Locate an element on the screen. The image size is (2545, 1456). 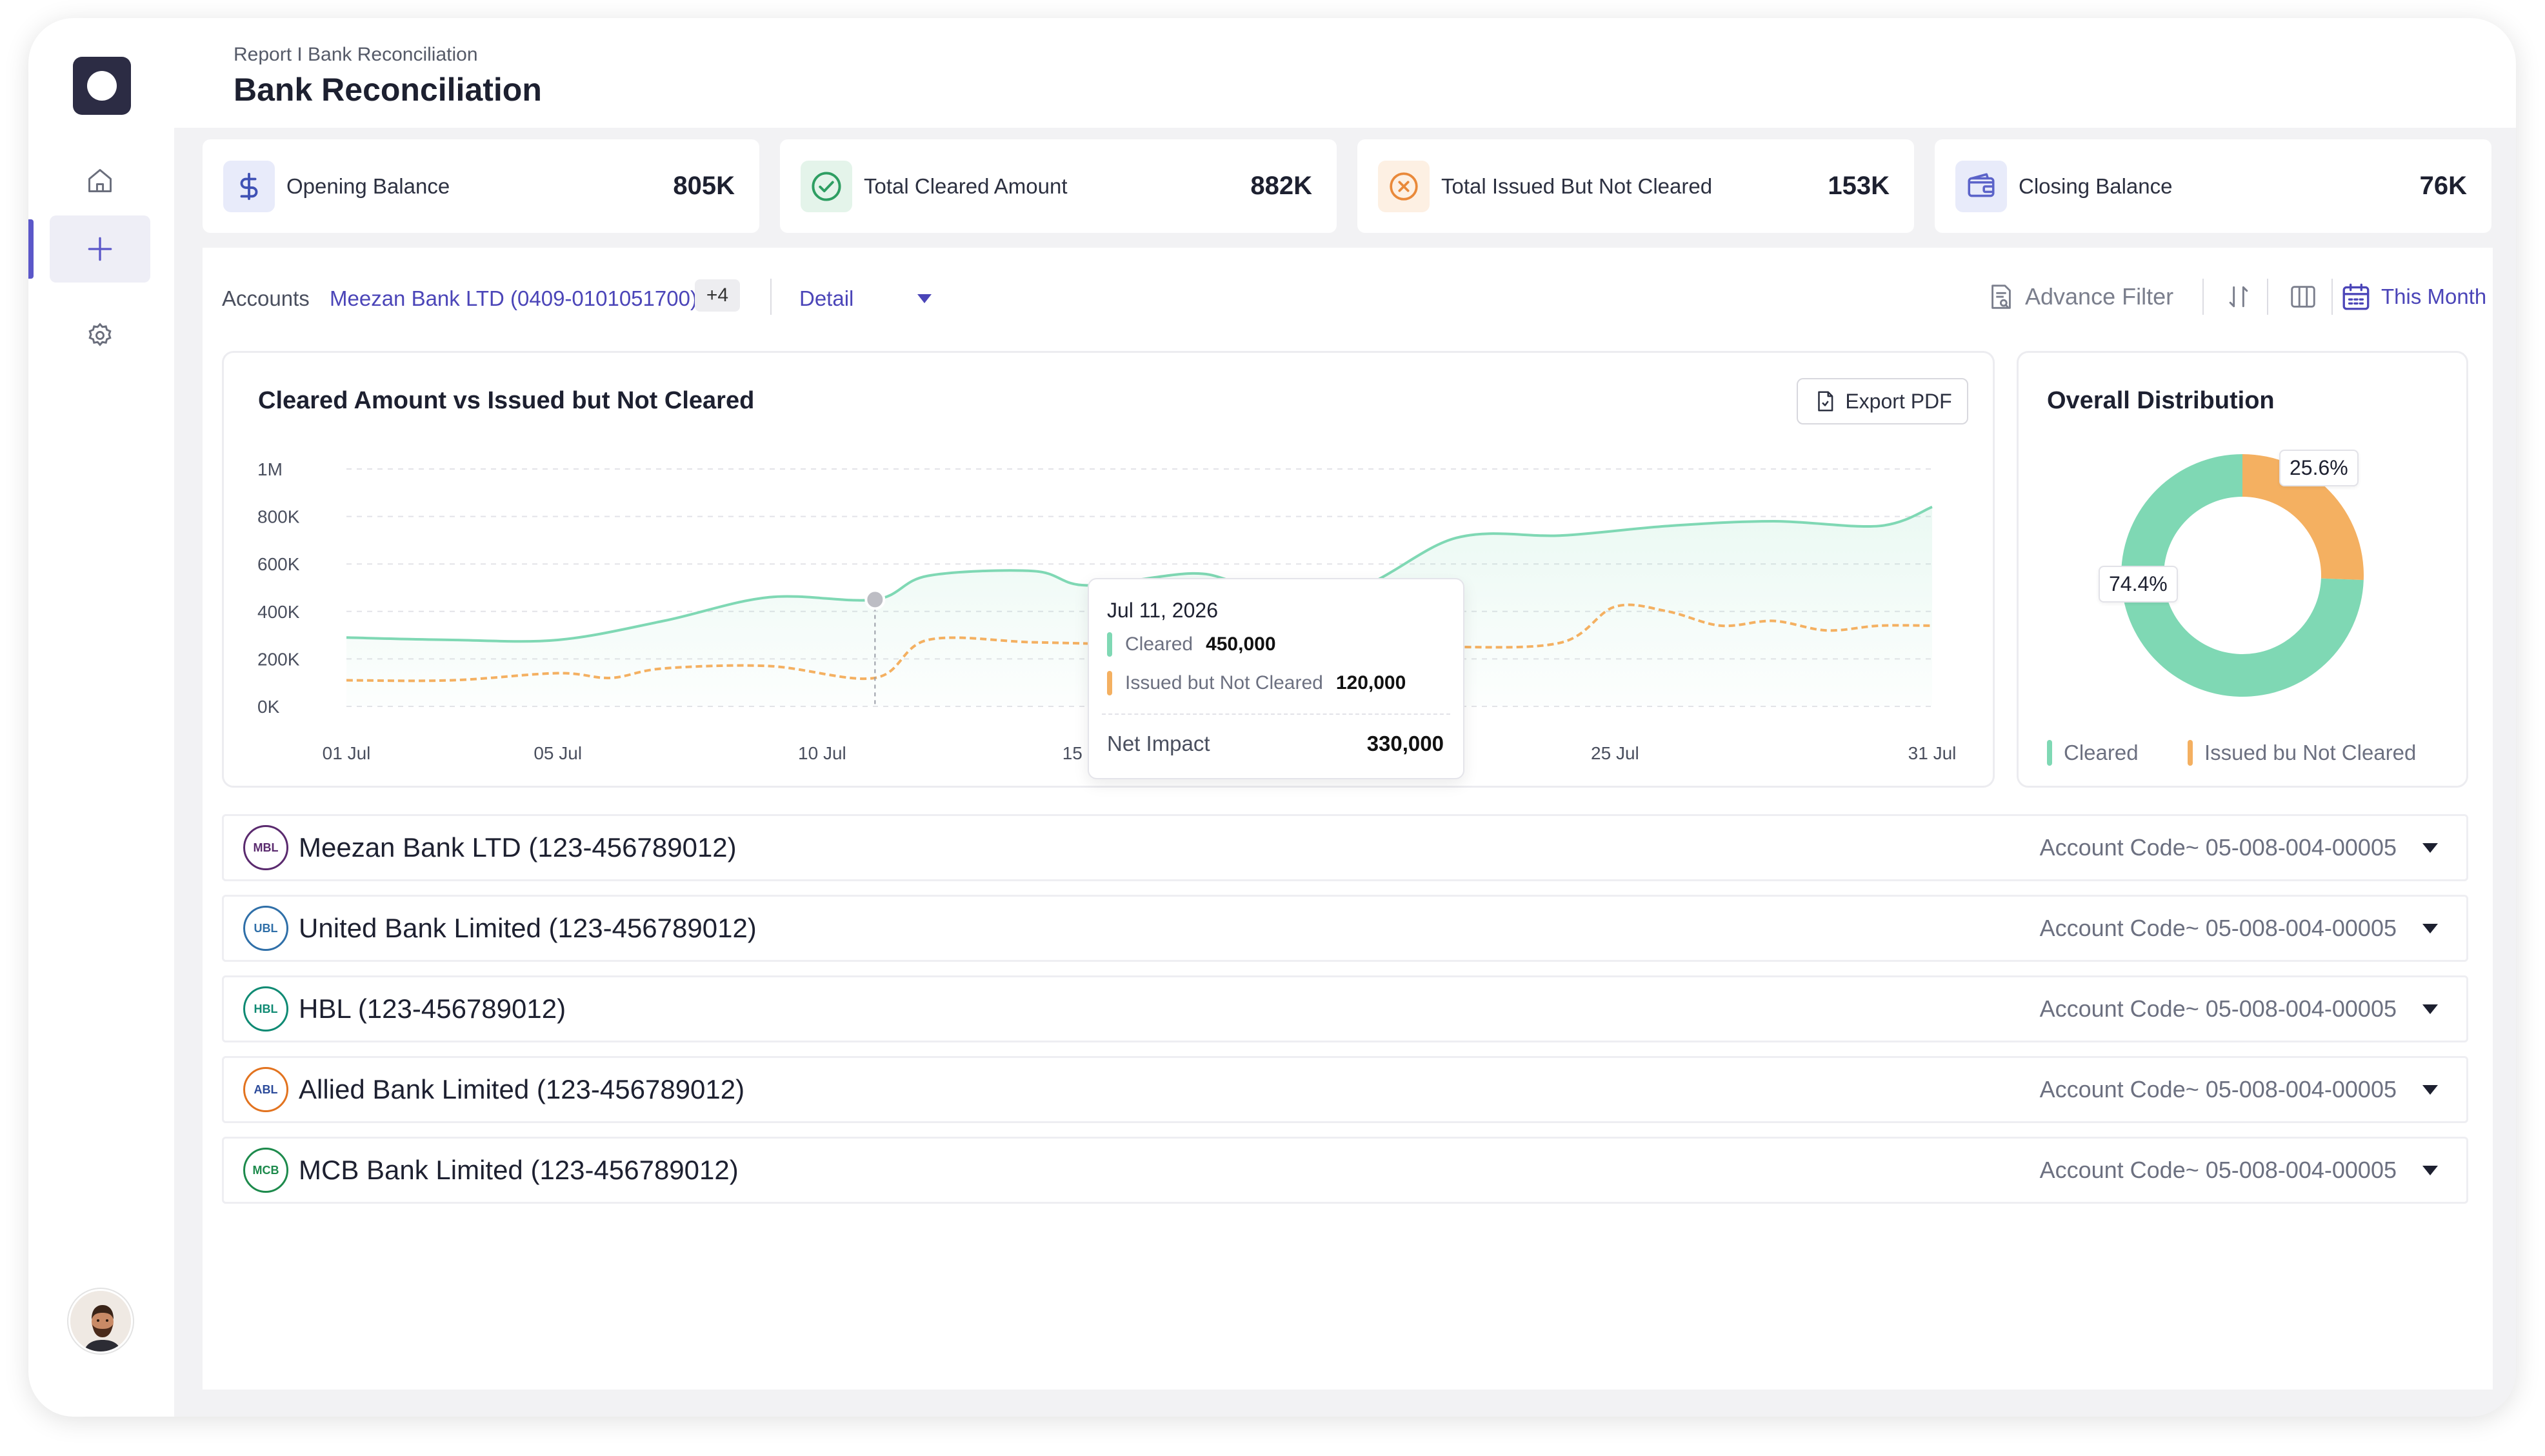
home-icon is located at coordinates (100, 181).